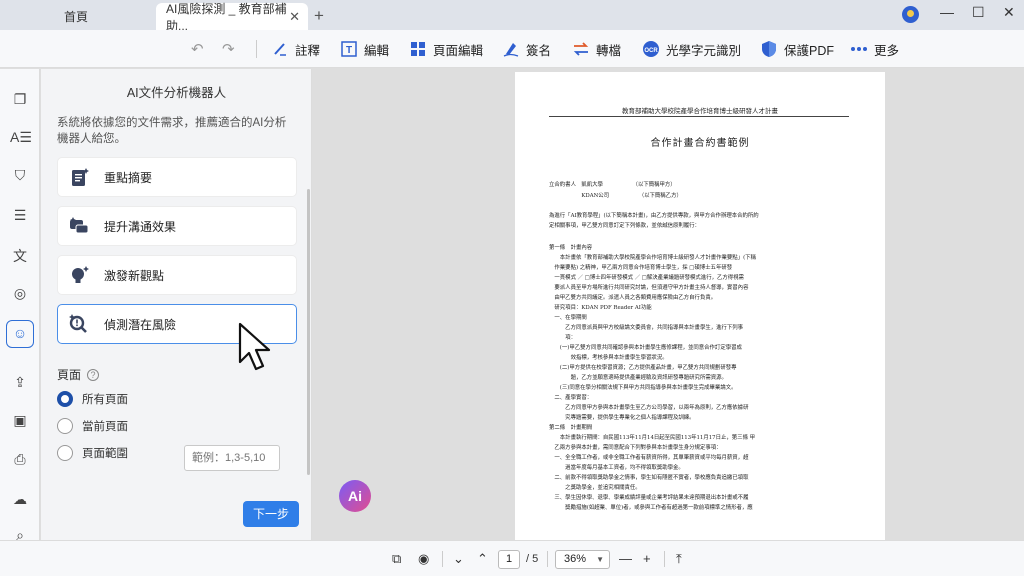 This screenshot has width=1024, height=576. Describe the element at coordinates (308, 332) in the screenshot. I see `panel-scrollbar` at that location.